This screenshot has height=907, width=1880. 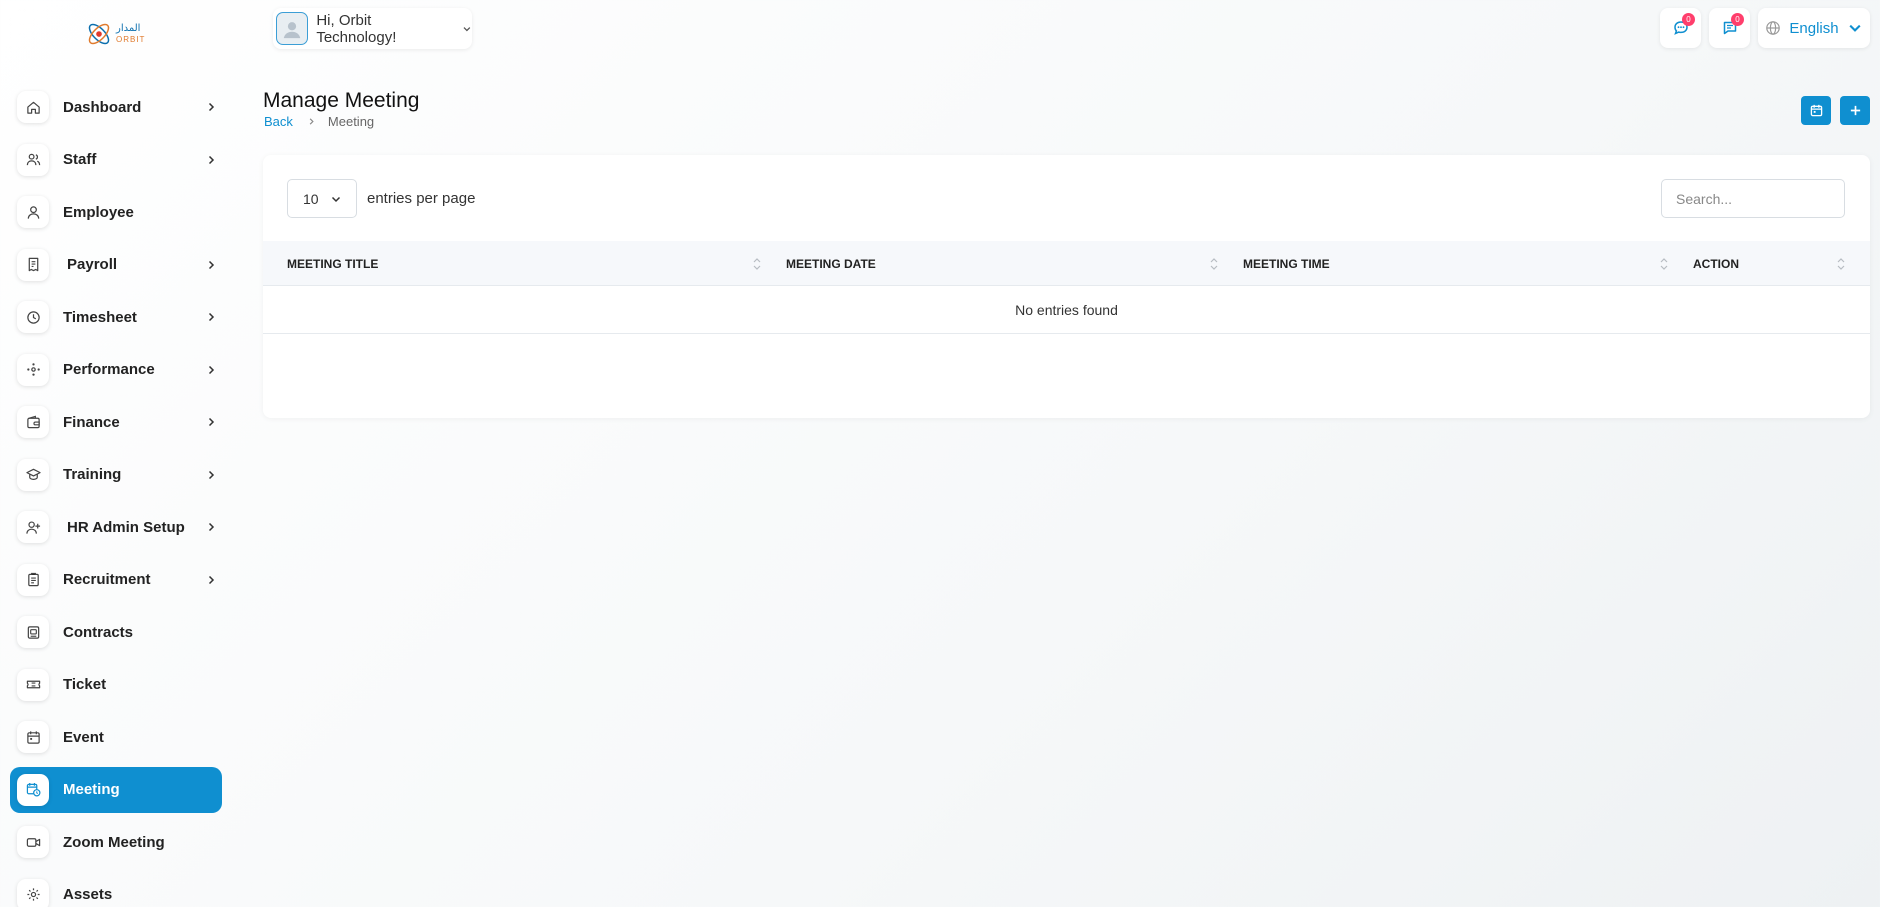 I want to click on language-label: English, so click(x=1814, y=28).